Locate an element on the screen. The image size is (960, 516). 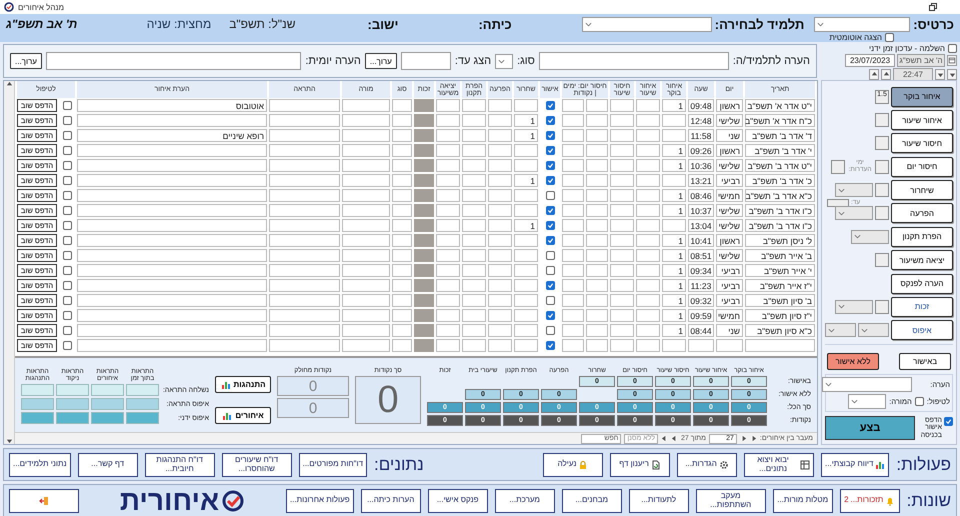
date-field is located at coordinates (425, 61).